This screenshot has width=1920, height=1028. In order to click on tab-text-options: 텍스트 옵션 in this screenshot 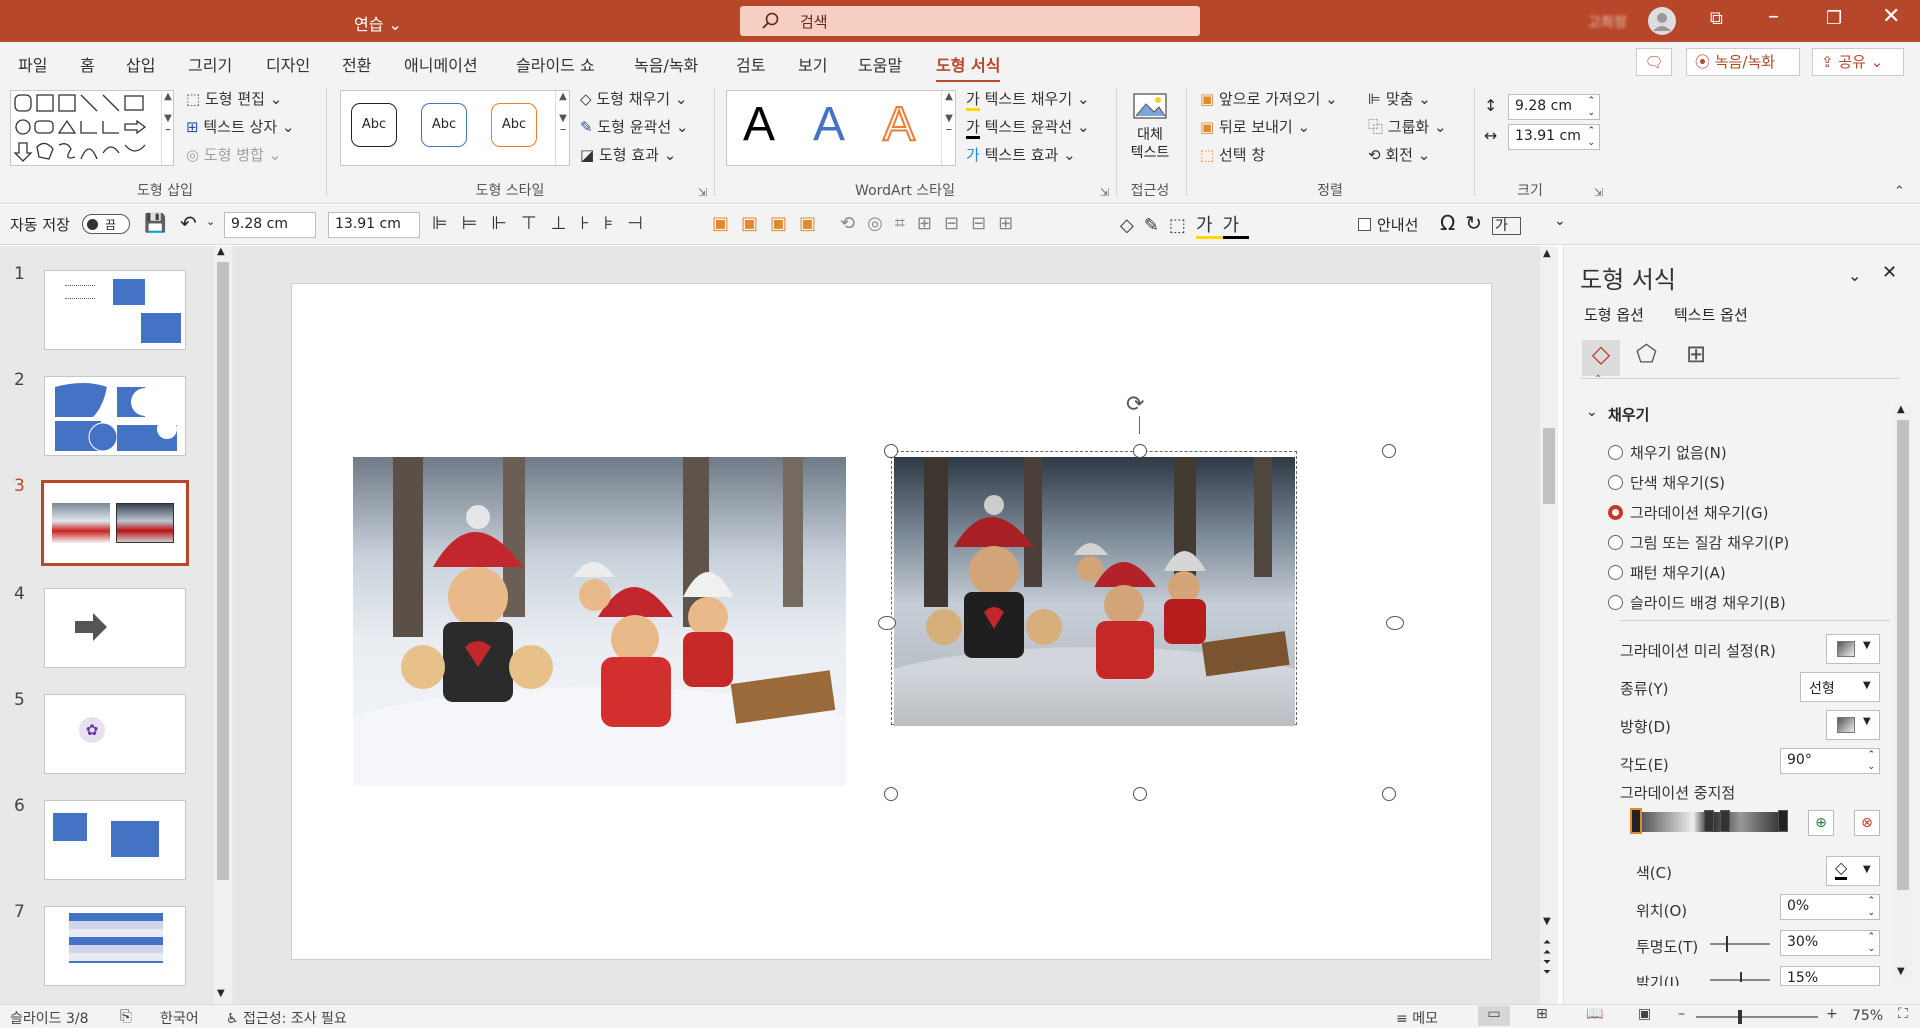, I will do `click(1711, 314)`.